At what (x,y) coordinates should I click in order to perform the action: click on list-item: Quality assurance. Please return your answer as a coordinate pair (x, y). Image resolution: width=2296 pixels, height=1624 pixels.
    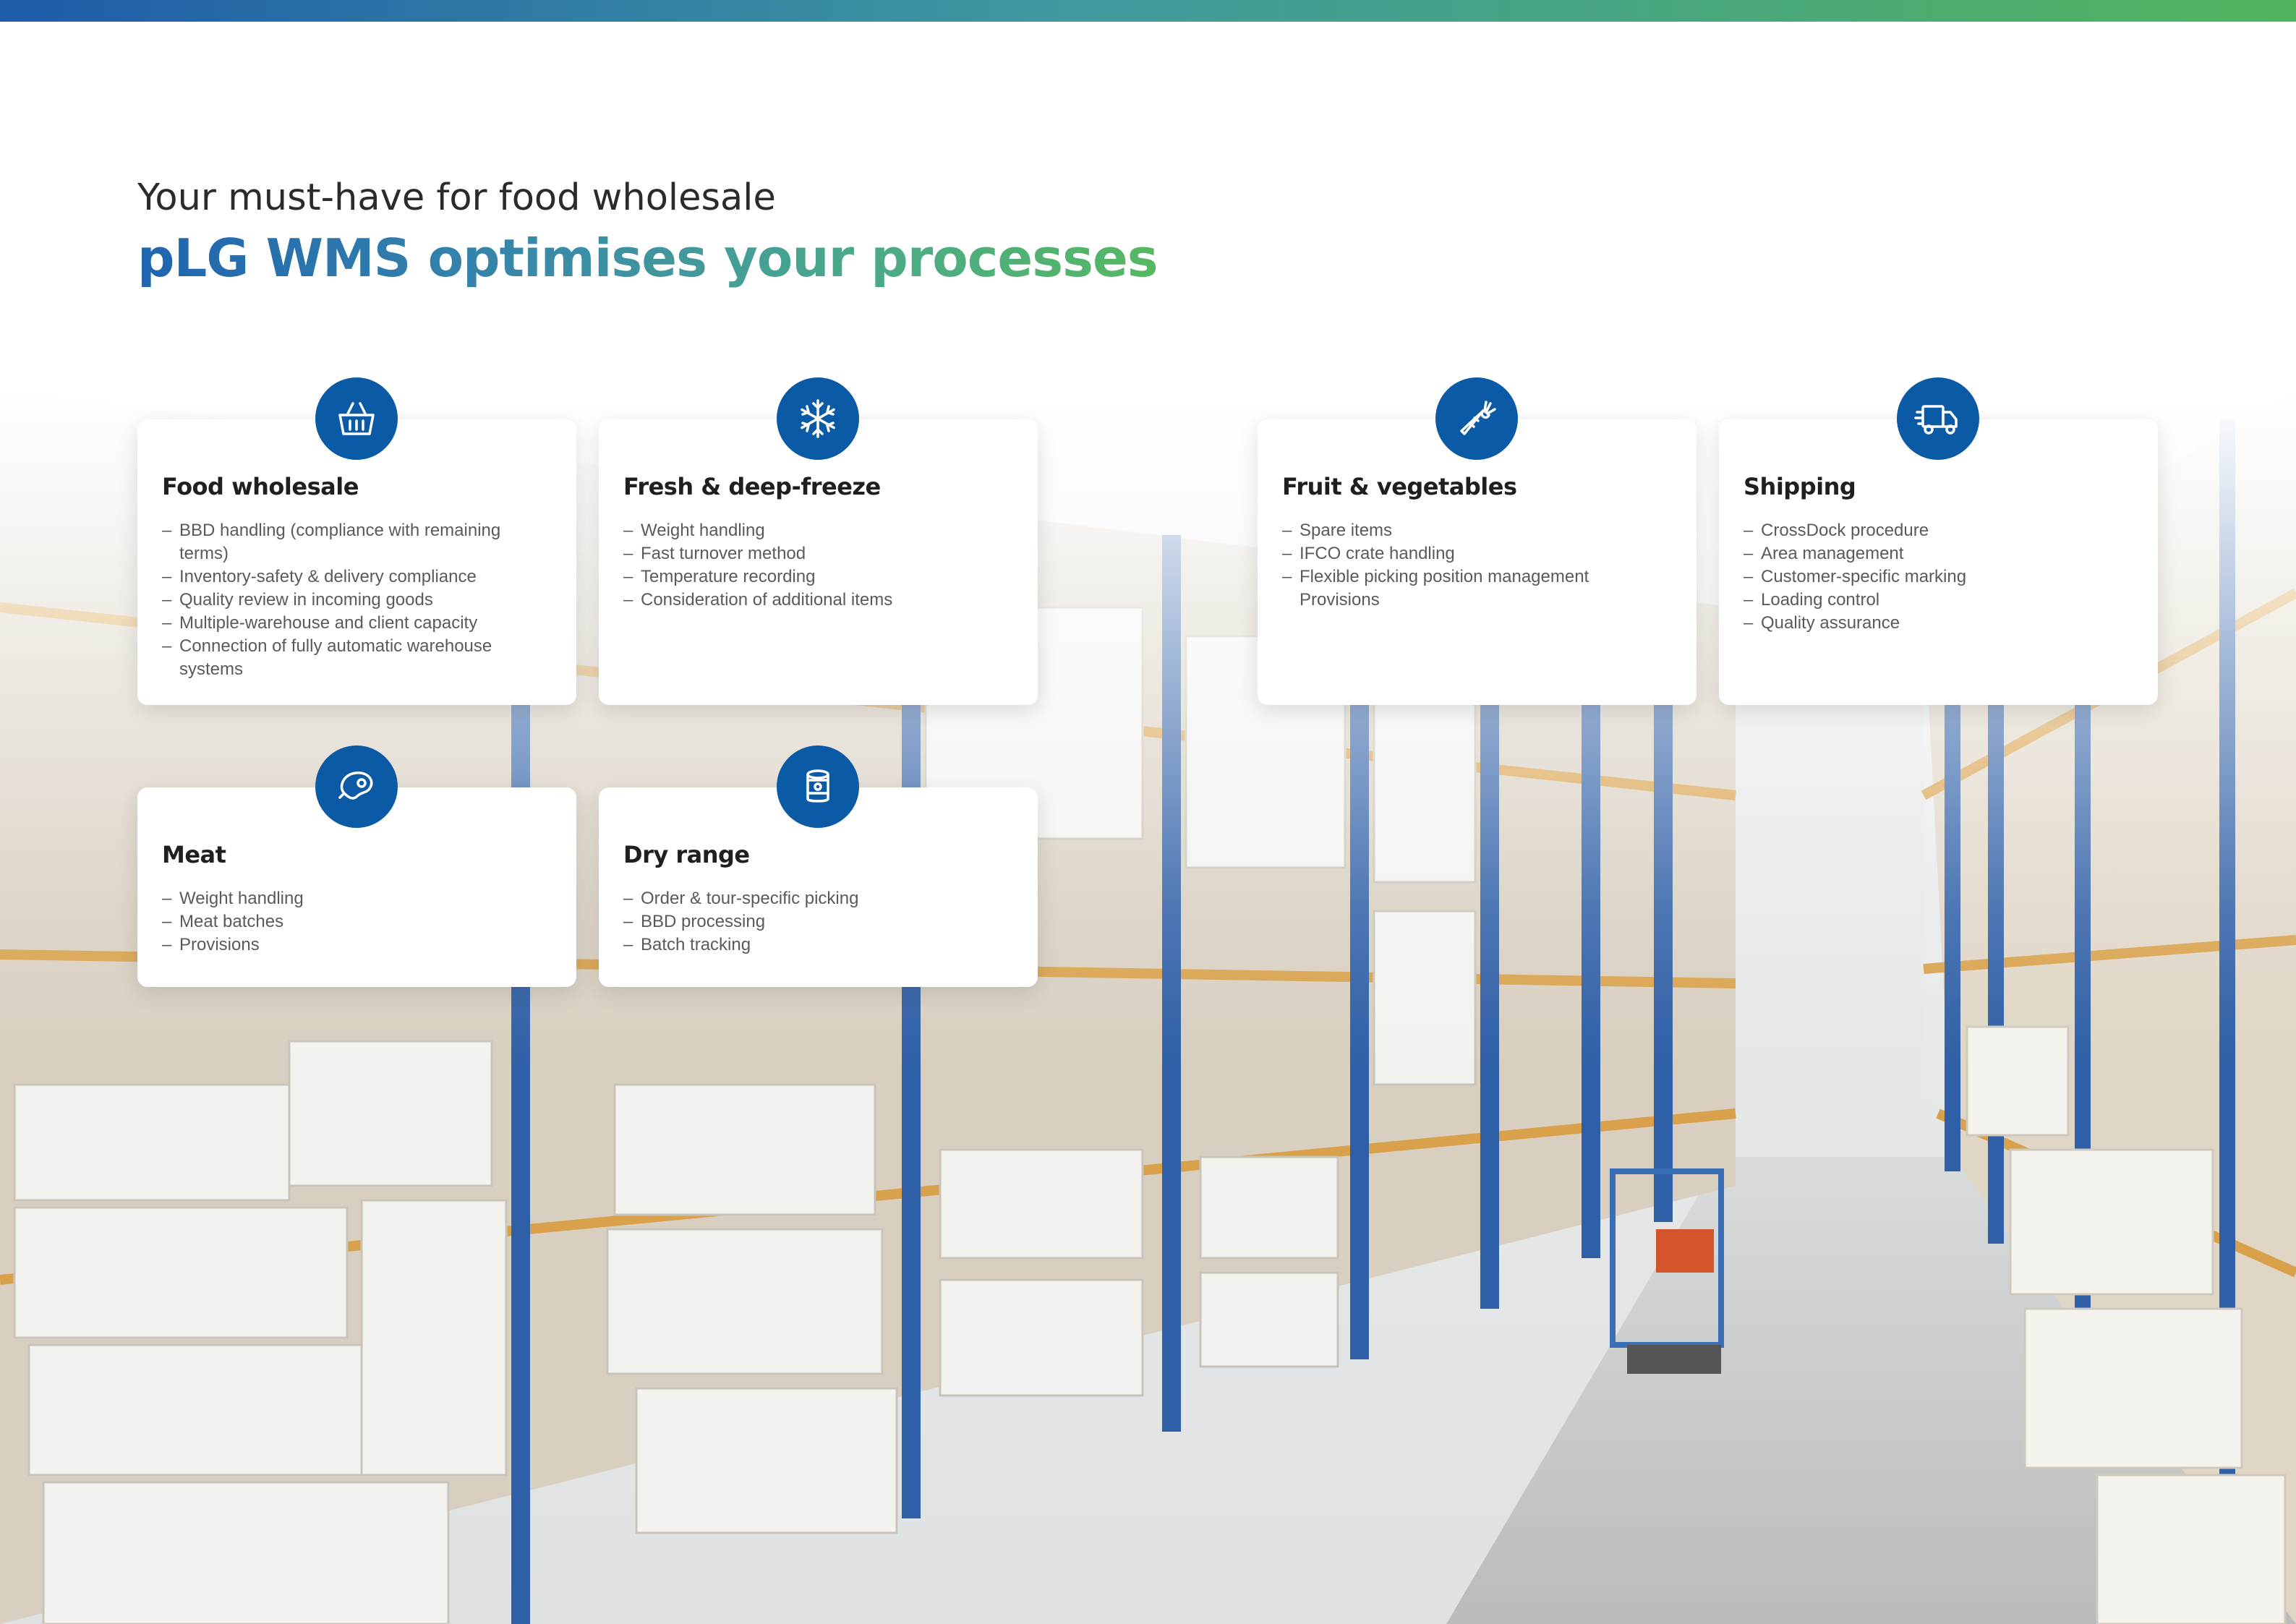
    Looking at the image, I should click on (1938, 623).